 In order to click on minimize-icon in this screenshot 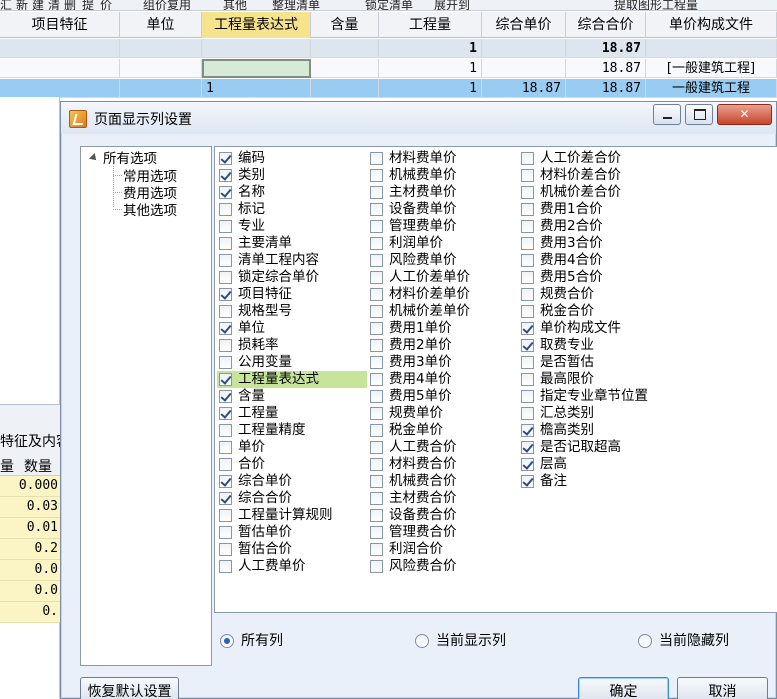, I will do `click(667, 114)`.